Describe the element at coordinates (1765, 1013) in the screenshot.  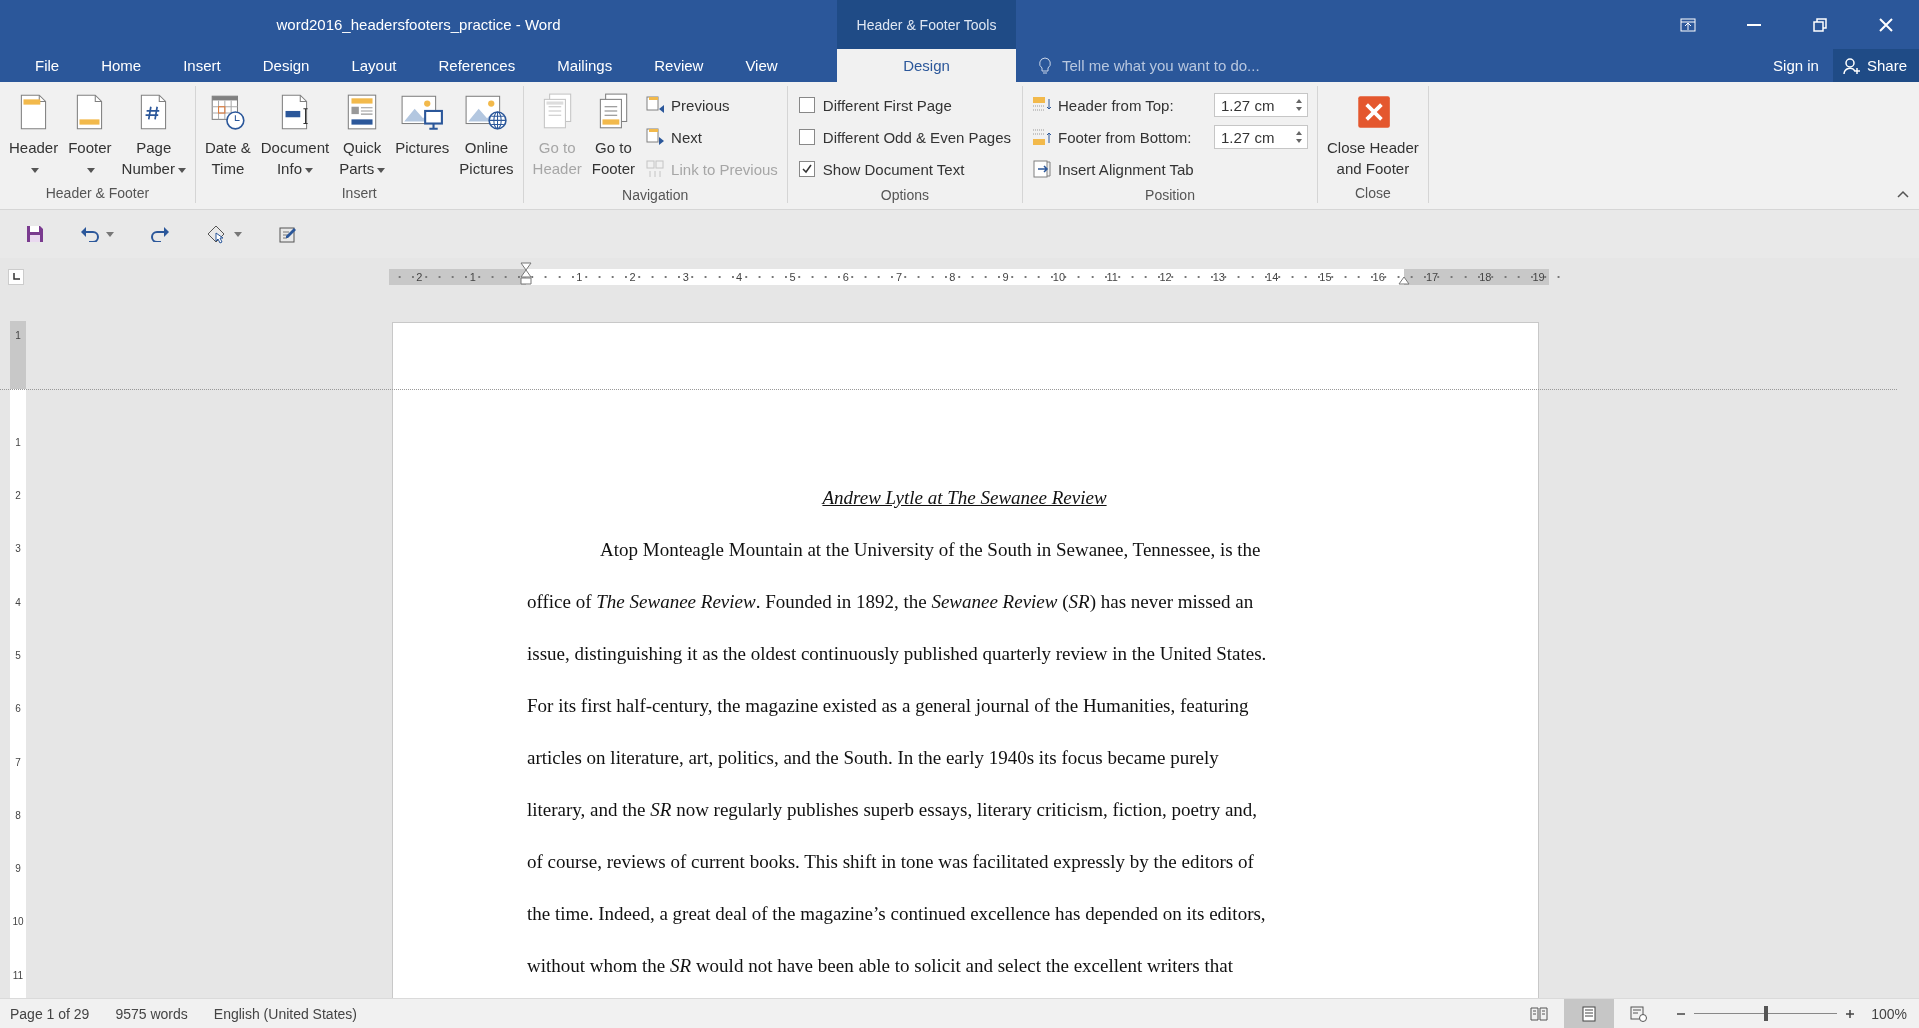
I see `zoom-thumb` at that location.